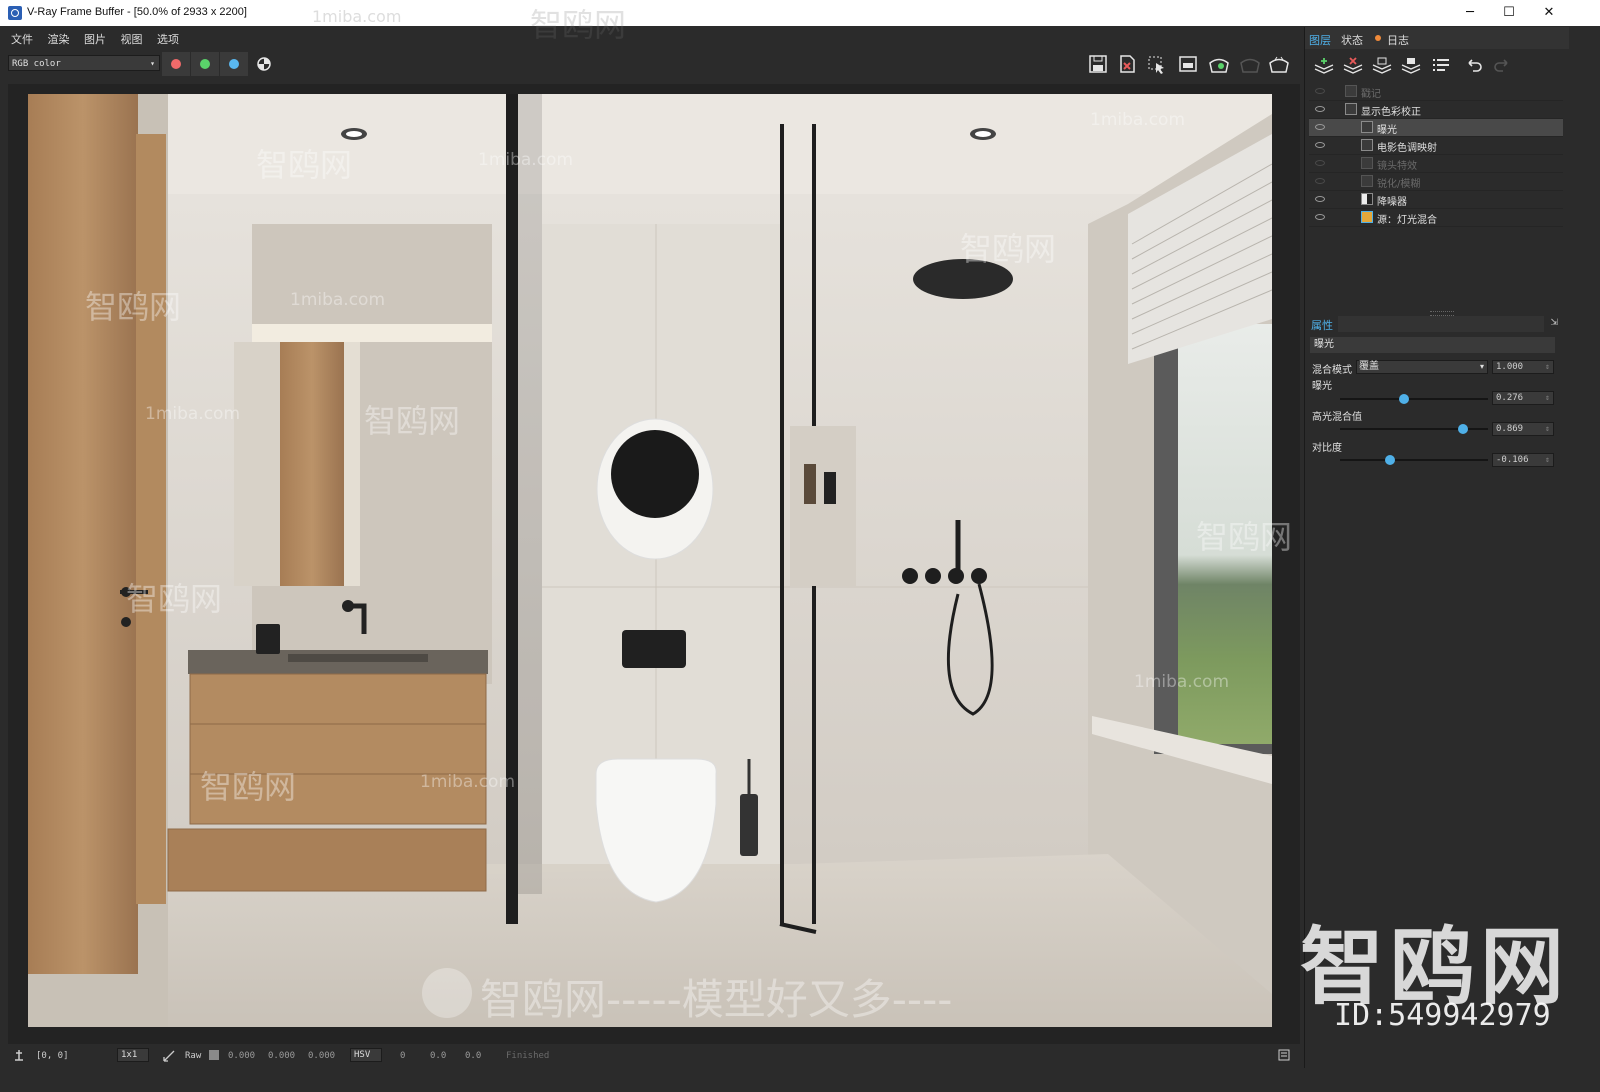 The height and width of the screenshot is (1092, 1600). What do you see at coordinates (22, 39) in the screenshot?
I see `menu-file: 文件` at bounding box center [22, 39].